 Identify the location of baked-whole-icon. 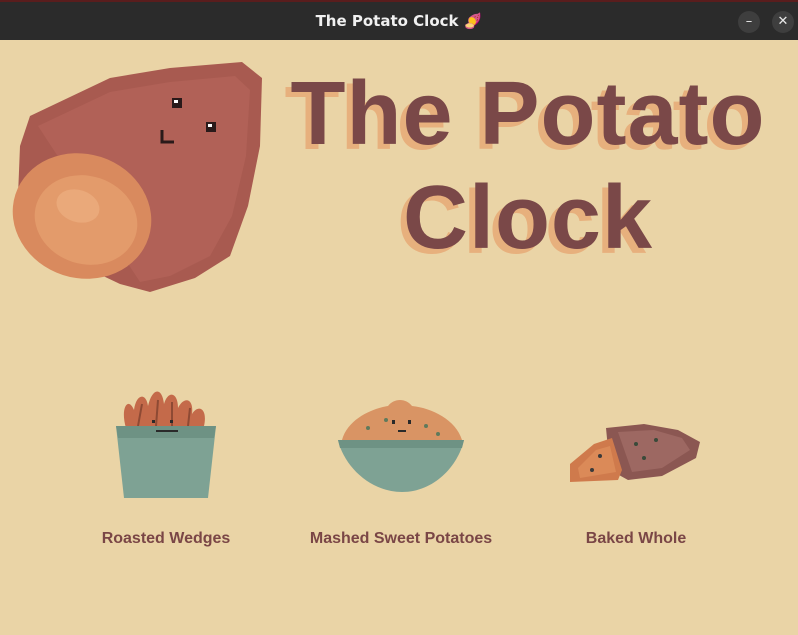
(636, 455).